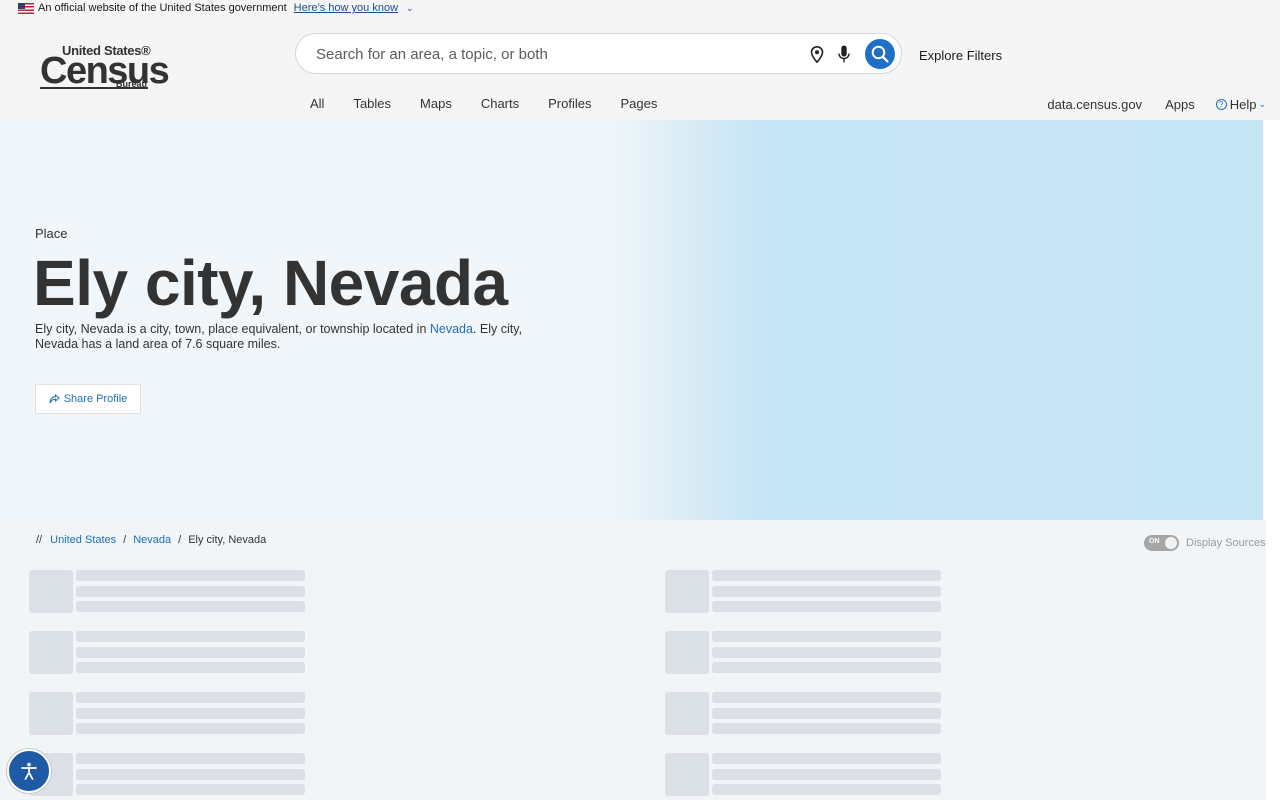  I want to click on accessibility-button, so click(29, 771).